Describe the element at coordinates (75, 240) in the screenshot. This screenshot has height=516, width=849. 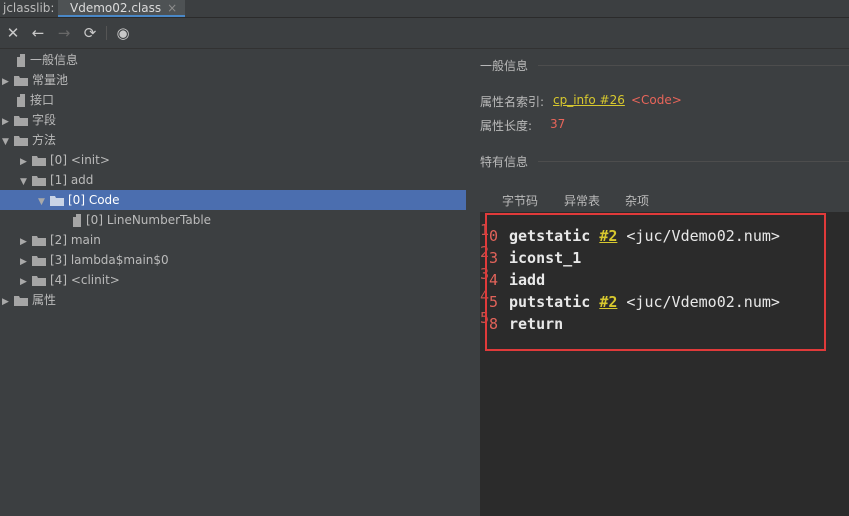
I see `tree-label-method-main: [2] main` at that location.